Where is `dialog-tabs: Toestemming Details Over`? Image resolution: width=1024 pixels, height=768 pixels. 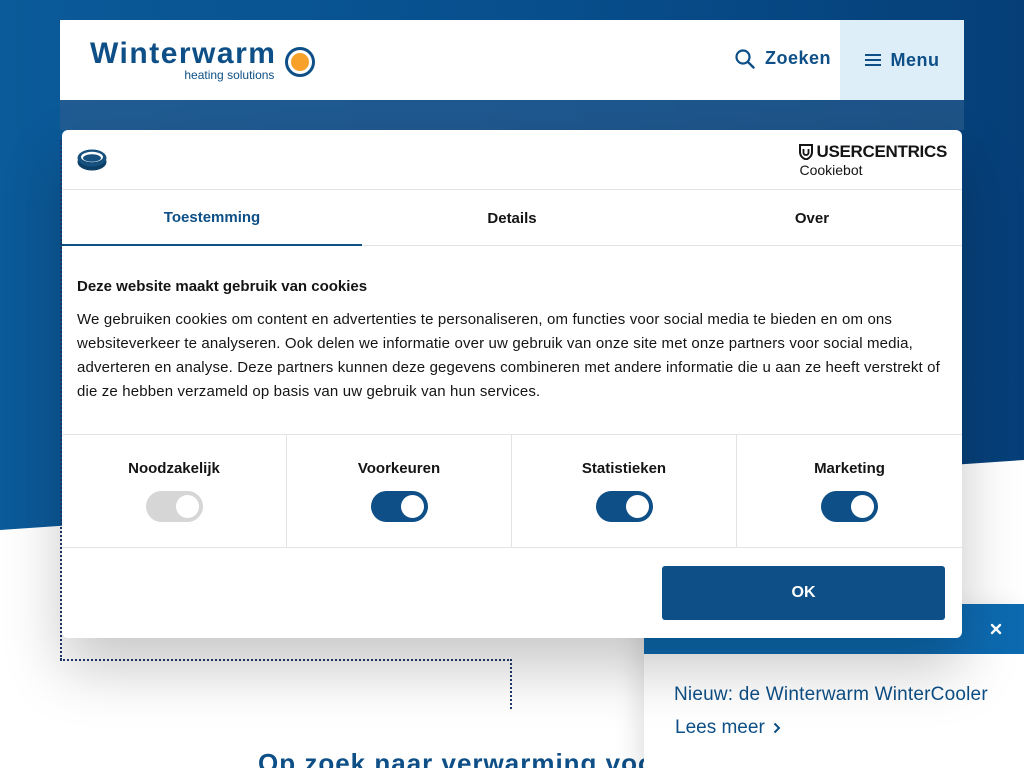 dialog-tabs: Toestemming Details Over is located at coordinates (512, 218).